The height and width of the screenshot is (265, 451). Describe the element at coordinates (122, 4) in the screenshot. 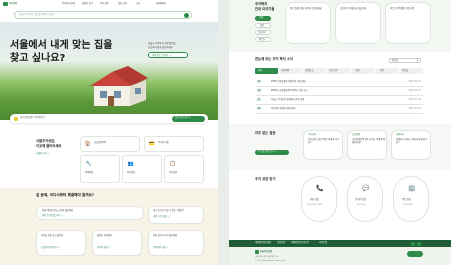

I see `nav-item: 상담 신청` at that location.